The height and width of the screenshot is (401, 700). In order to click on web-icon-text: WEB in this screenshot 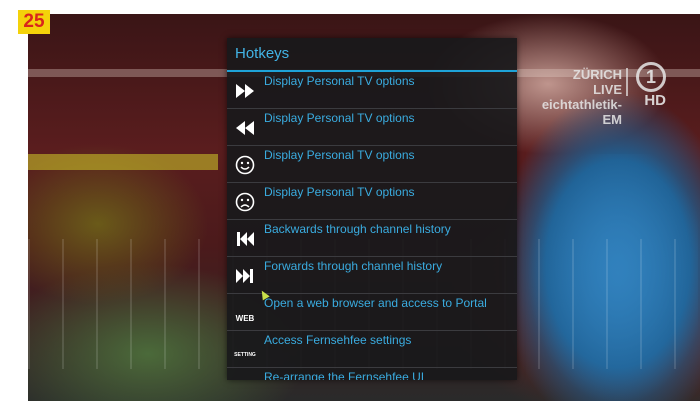, I will do `click(245, 318)`.